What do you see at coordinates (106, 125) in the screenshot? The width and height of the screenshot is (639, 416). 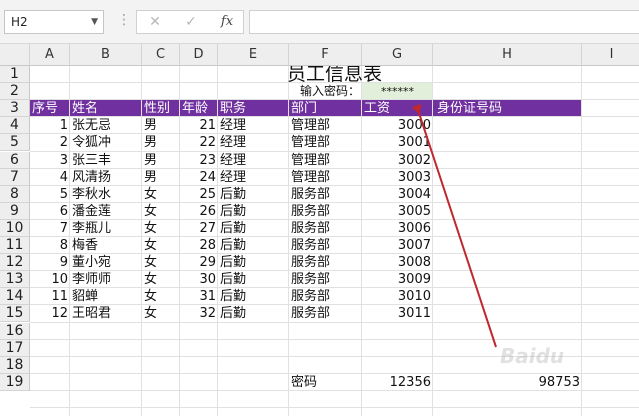 I see `record-name: 张无忌` at bounding box center [106, 125].